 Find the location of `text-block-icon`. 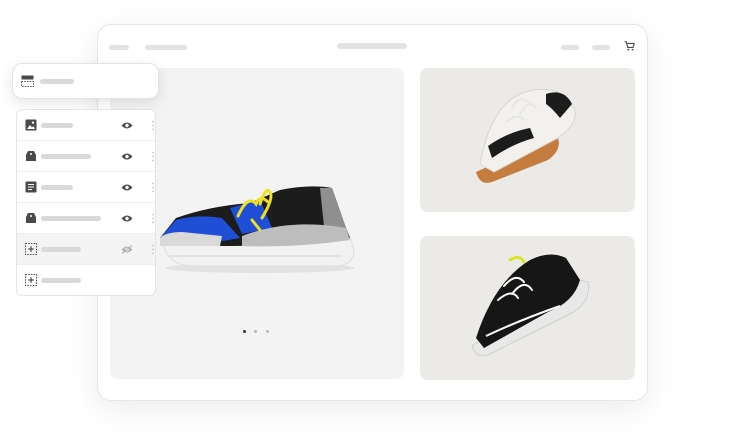

text-block-icon is located at coordinates (31, 187).